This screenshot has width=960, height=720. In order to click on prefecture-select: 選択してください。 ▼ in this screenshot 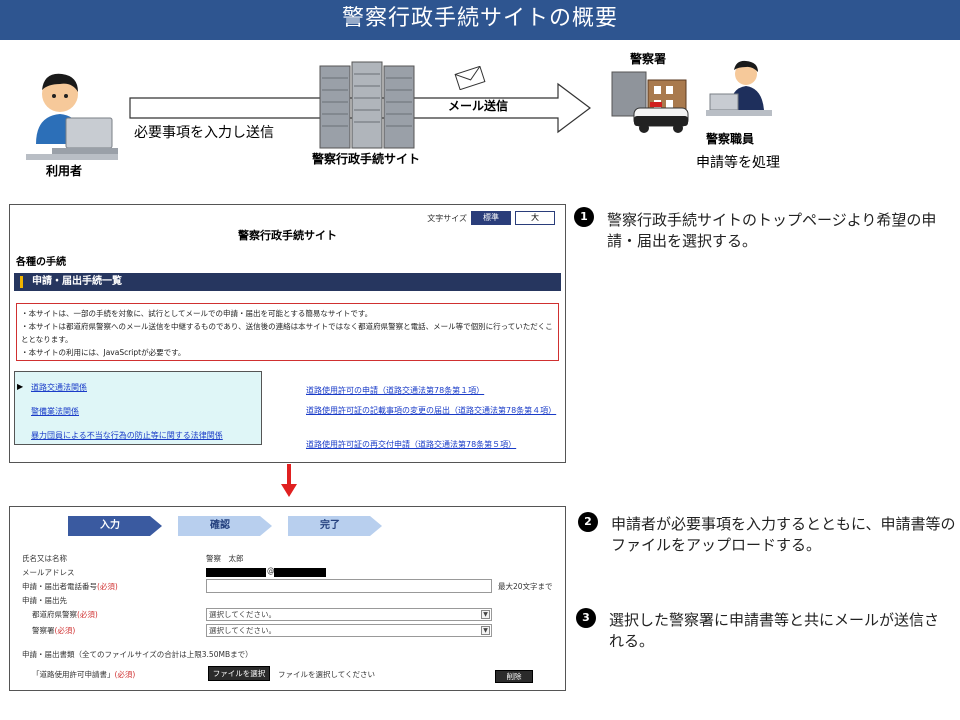, I will do `click(349, 614)`.